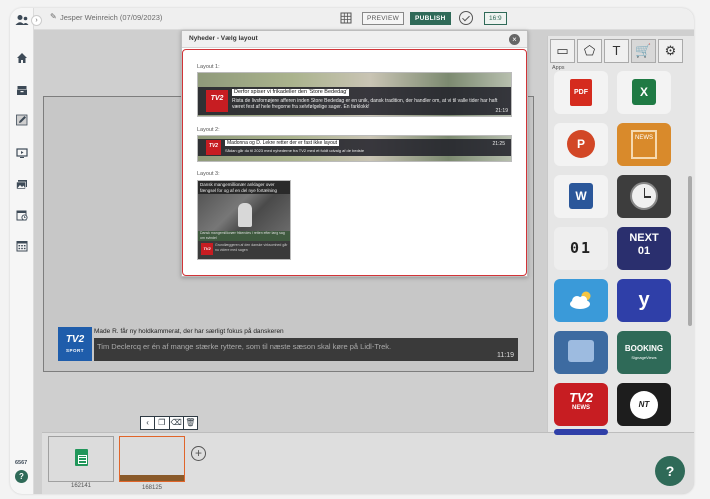 The width and height of the screenshot is (710, 499). I want to click on publish-button: PUBLISH, so click(430, 18).